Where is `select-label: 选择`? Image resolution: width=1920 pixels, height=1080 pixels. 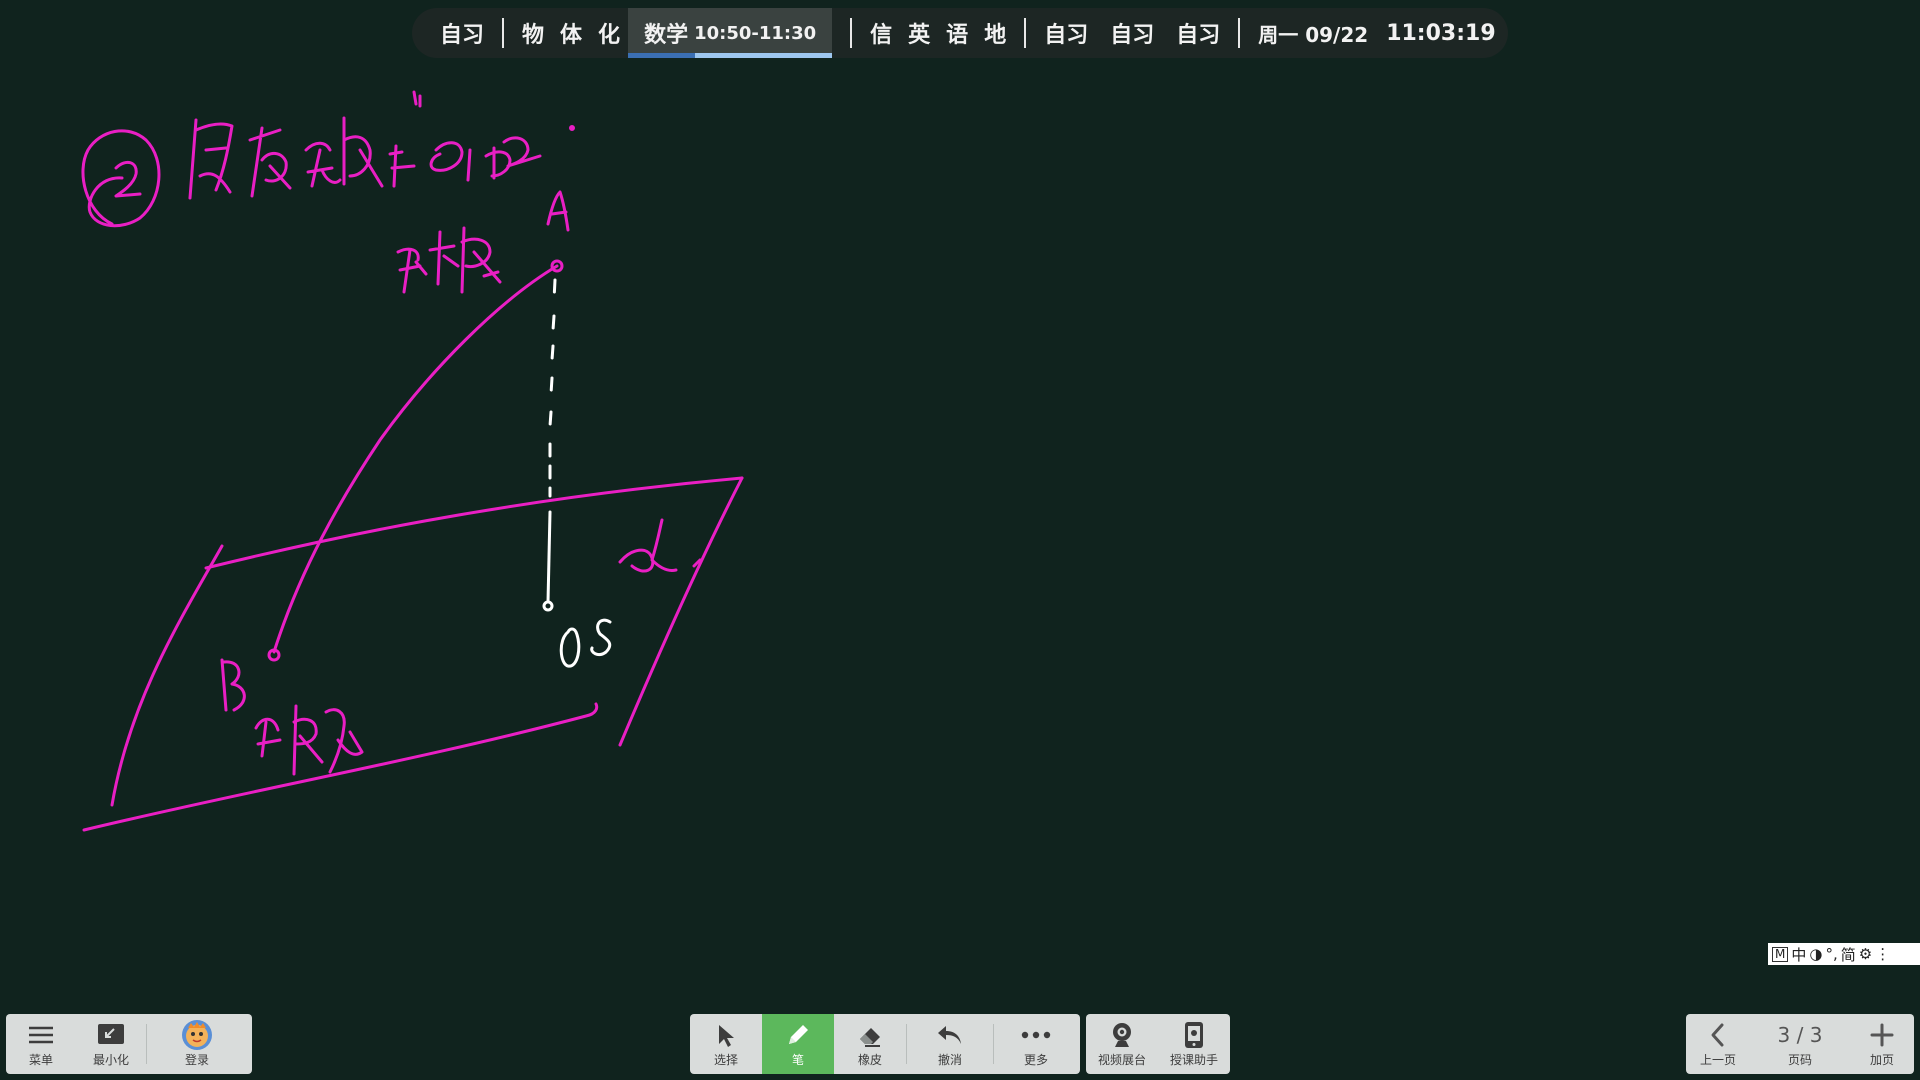 select-label: 选择 is located at coordinates (725, 1060).